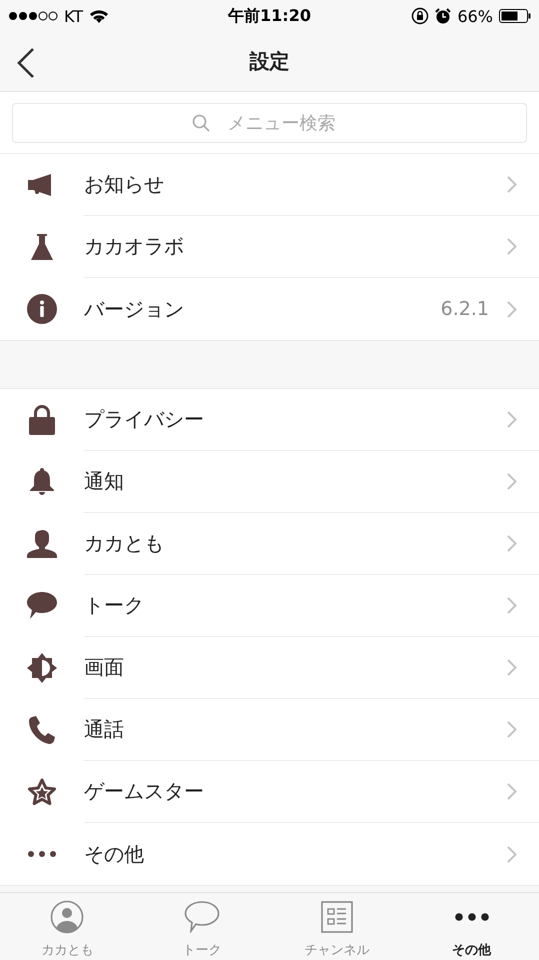 This screenshot has height=960, width=539. I want to click on person-icon, so click(42, 544).